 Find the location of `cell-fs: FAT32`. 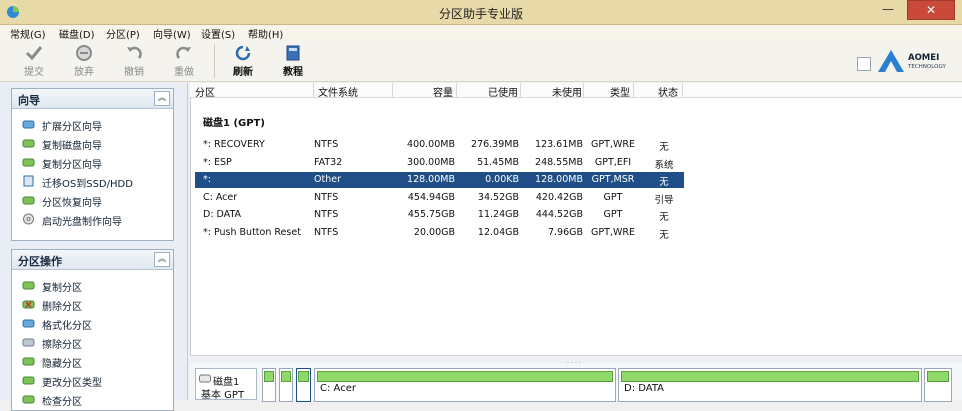

cell-fs: FAT32 is located at coordinates (328, 162).